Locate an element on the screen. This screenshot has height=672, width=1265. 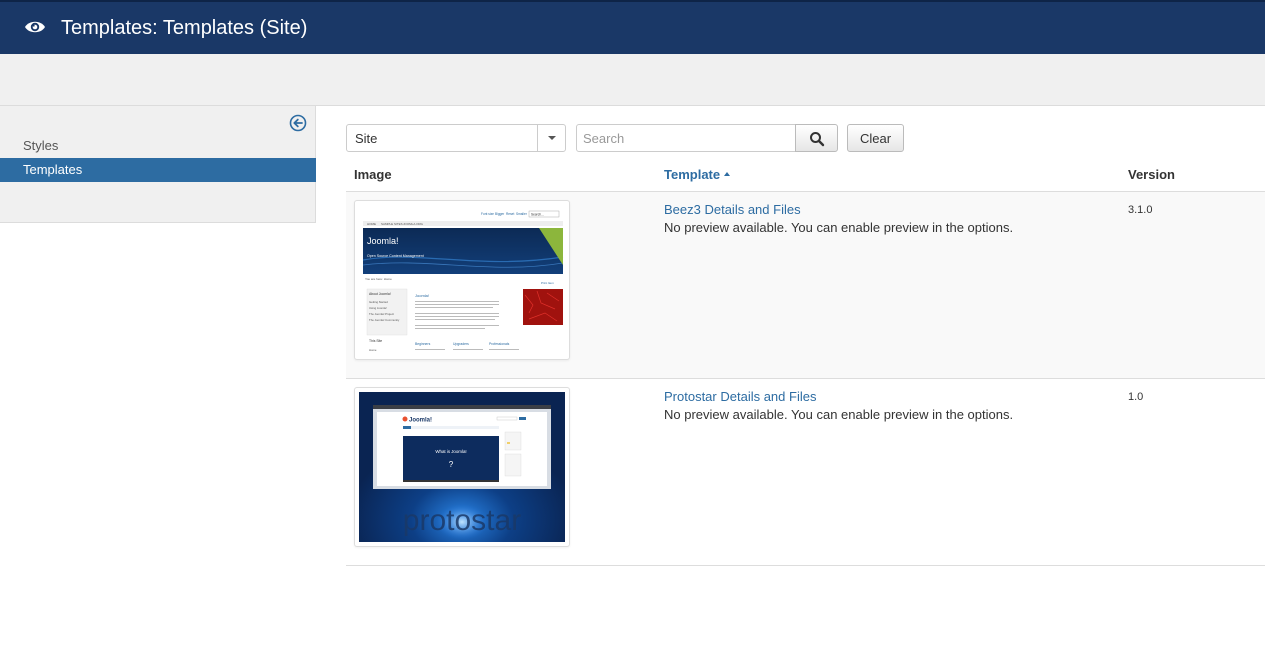
thumb-top-link: Reset is located at coordinates (510, 214).